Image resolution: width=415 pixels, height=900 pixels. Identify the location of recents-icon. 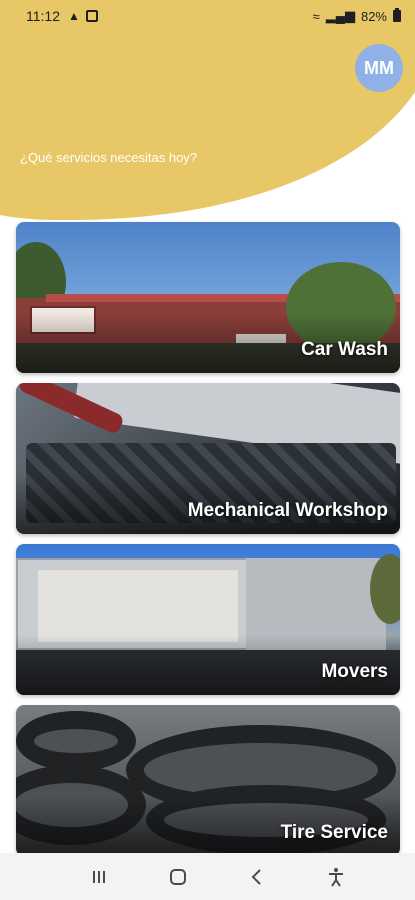
(99, 877).